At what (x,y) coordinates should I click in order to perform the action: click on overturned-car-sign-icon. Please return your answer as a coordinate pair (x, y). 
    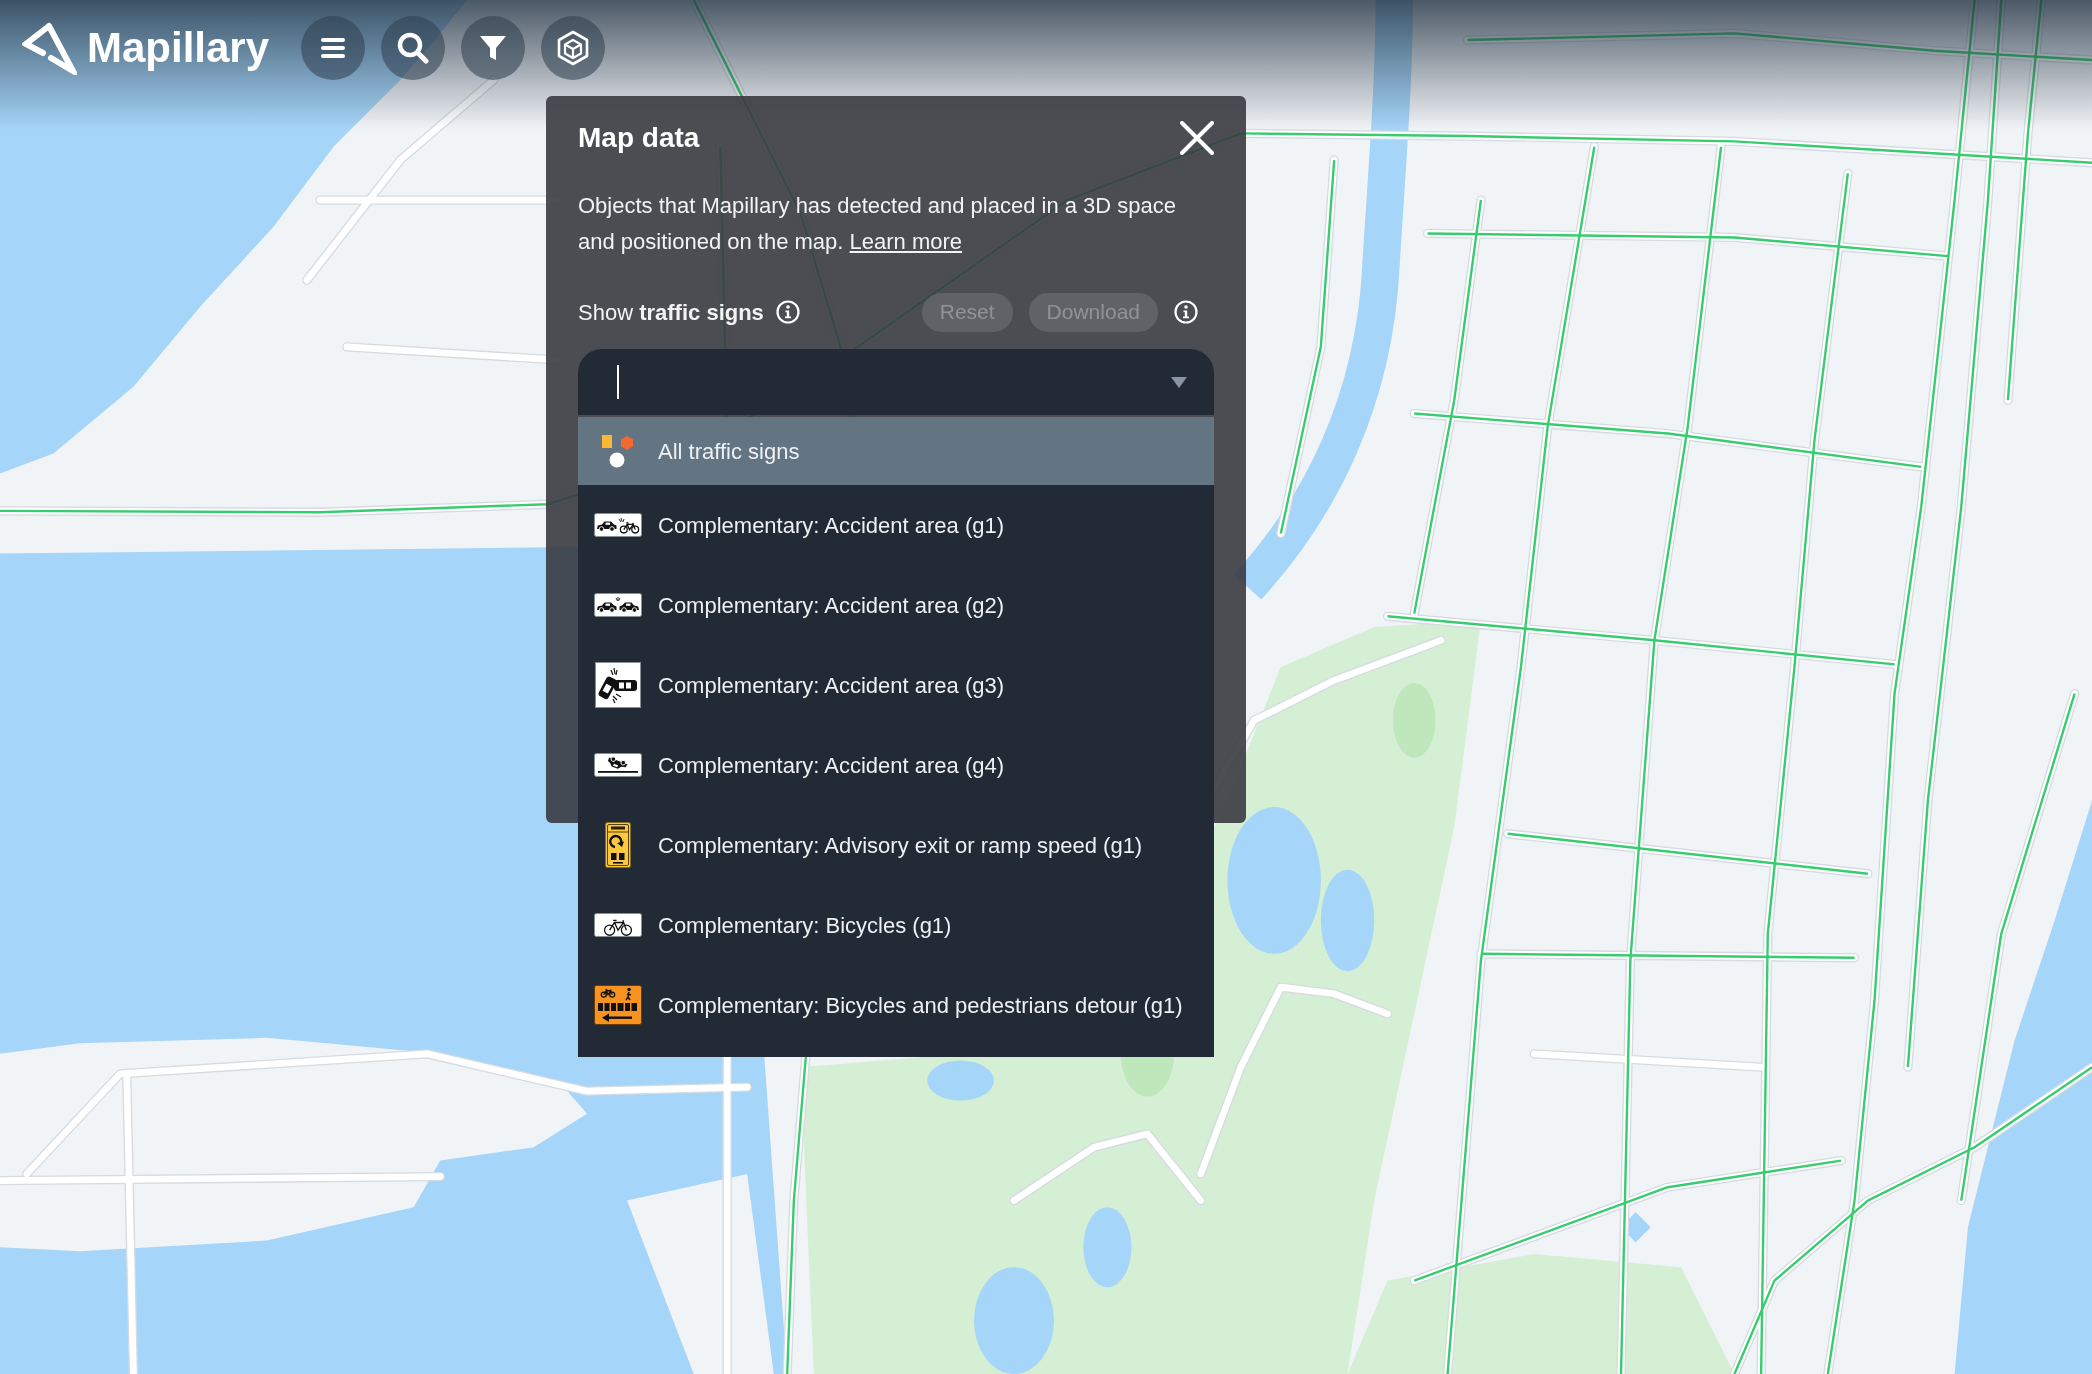
    Looking at the image, I should click on (618, 765).